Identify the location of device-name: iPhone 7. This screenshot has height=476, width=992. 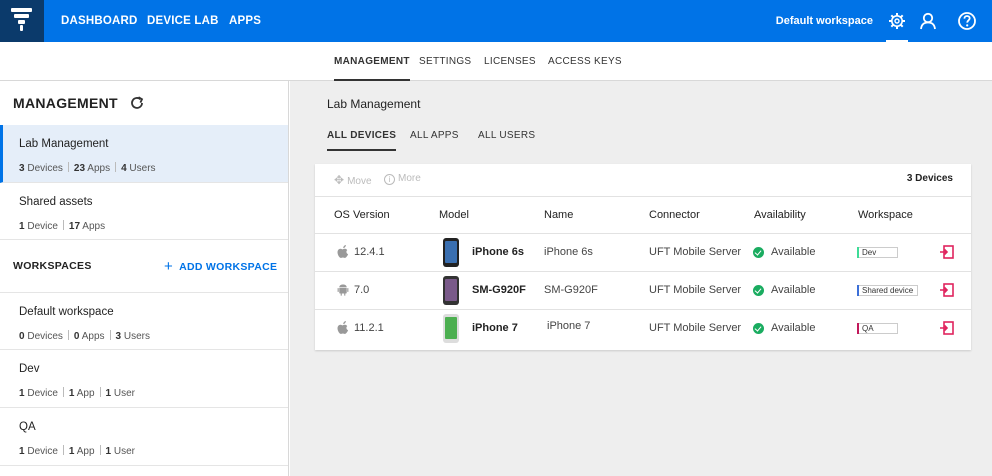
(569, 326).